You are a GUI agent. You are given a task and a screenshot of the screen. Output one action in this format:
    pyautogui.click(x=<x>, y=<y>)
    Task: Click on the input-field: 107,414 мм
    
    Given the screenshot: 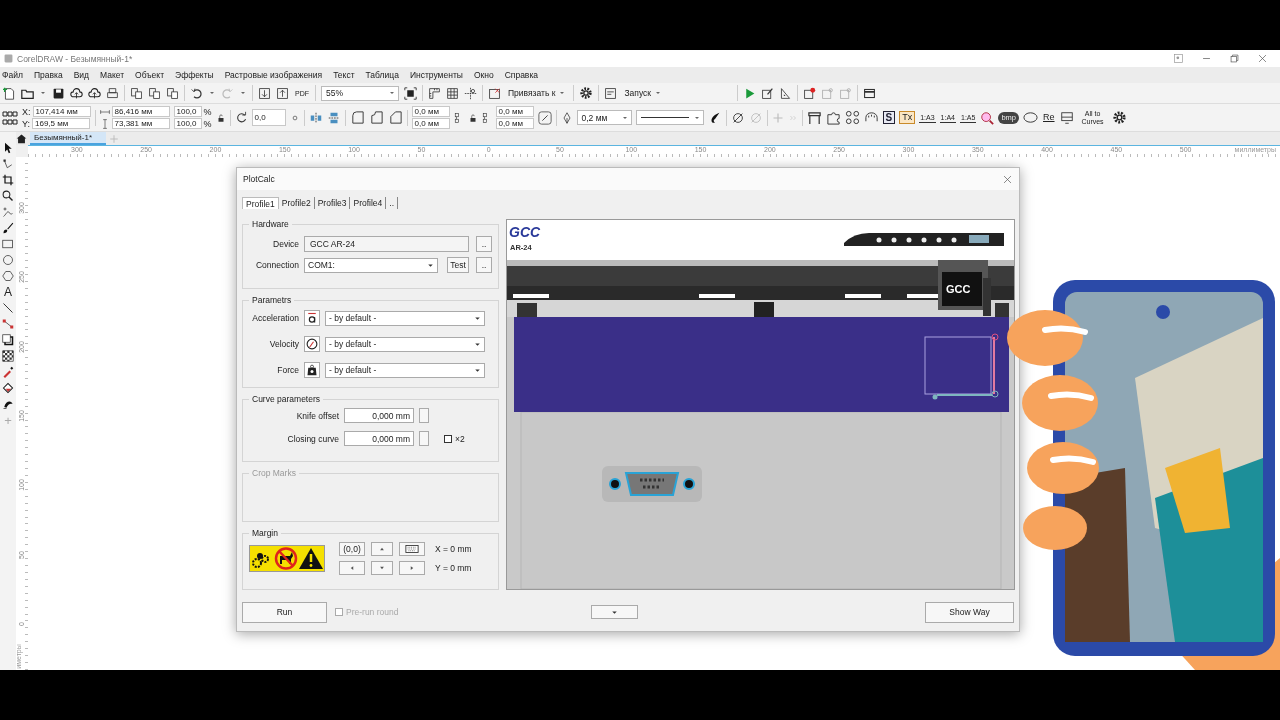 What is the action you would take?
    pyautogui.click(x=61, y=111)
    